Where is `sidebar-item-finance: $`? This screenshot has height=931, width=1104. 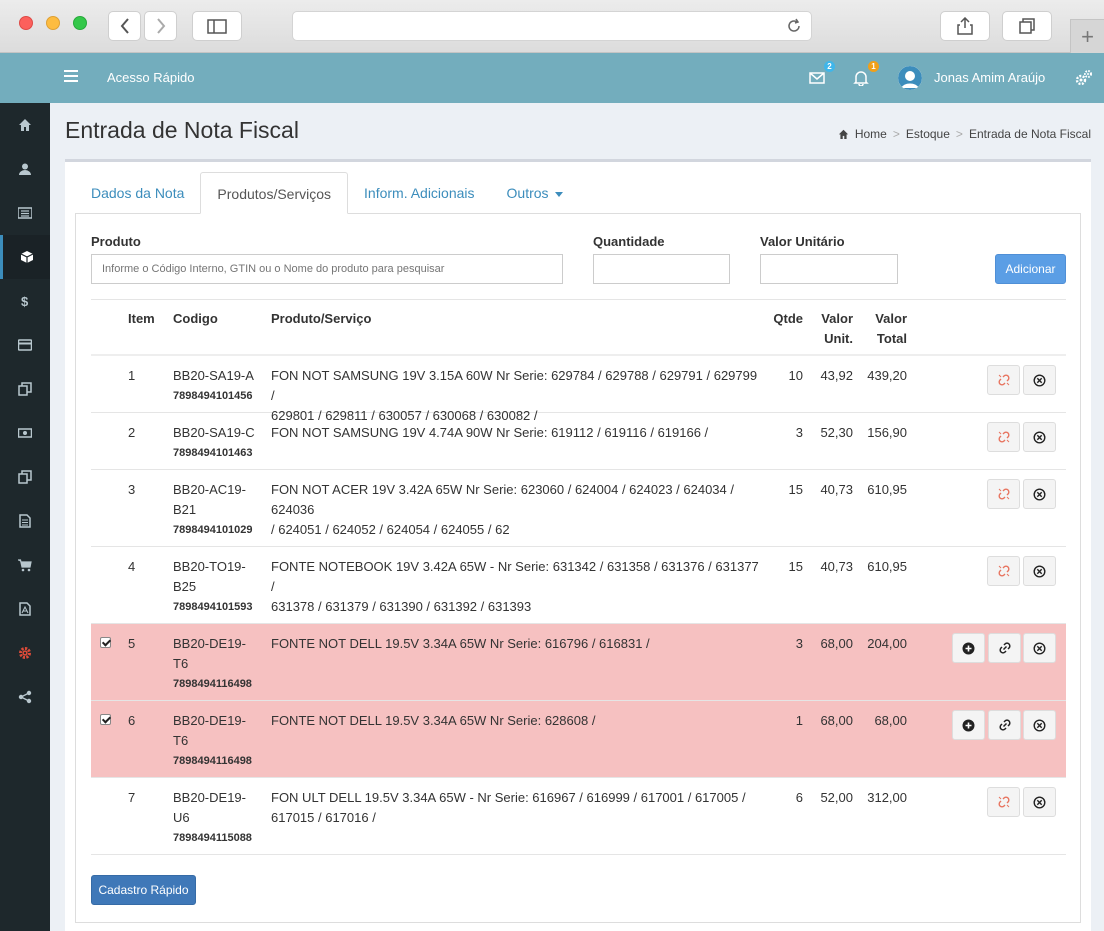
sidebar-item-finance: $ is located at coordinates (25, 301).